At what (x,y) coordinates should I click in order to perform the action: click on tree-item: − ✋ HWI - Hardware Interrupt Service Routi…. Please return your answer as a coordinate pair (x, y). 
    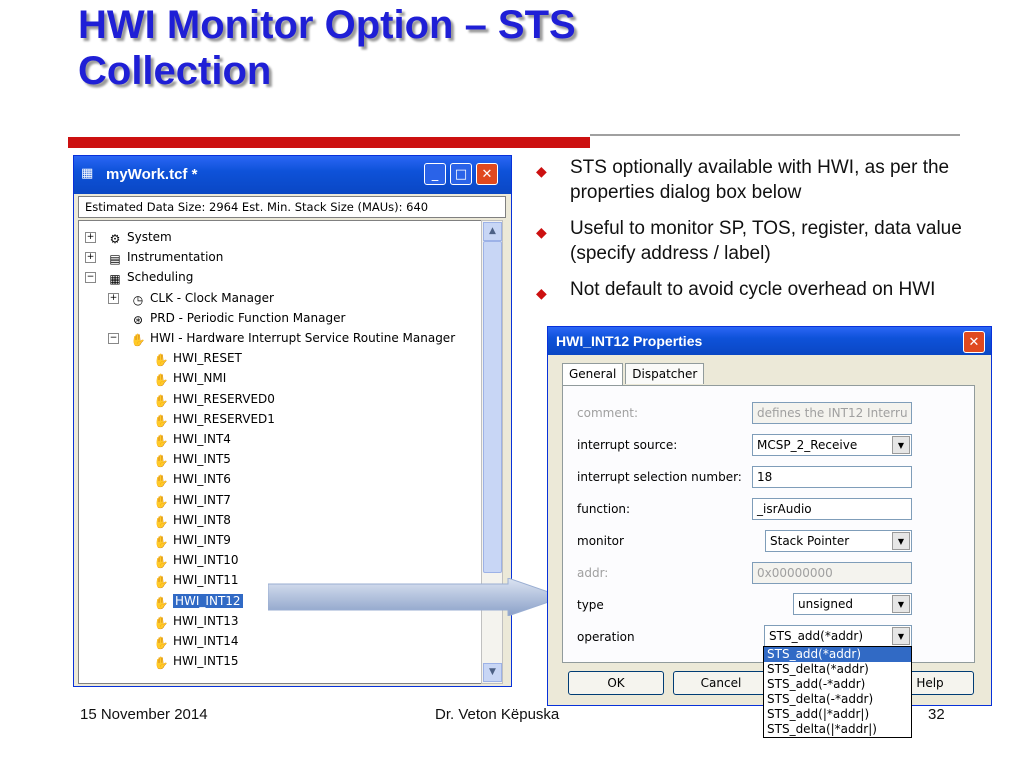
    Looking at the image, I should click on (281, 338).